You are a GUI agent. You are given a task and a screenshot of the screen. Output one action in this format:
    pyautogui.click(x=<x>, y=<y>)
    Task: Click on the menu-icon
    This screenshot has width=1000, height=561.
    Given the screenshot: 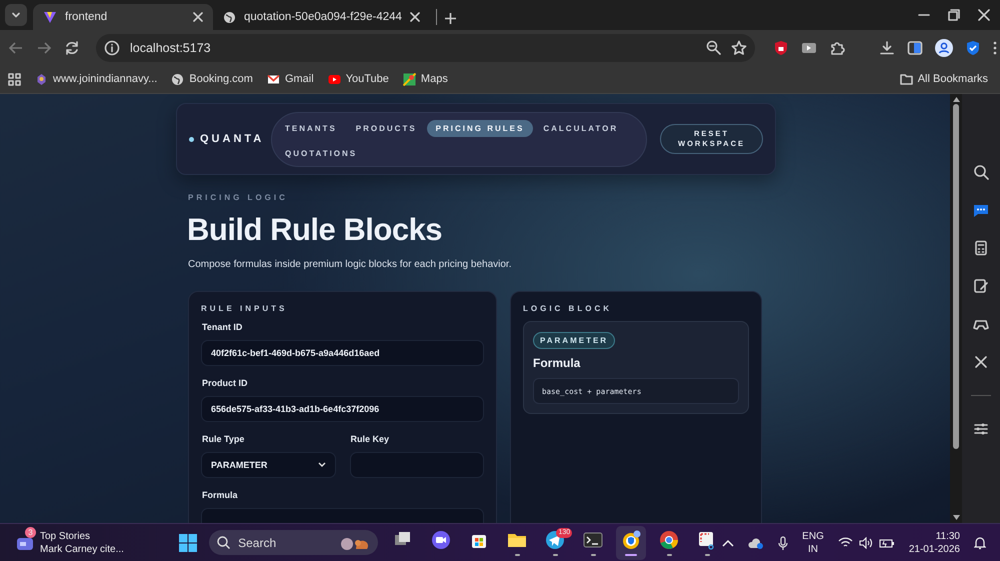 What is the action you would take?
    pyautogui.click(x=995, y=47)
    